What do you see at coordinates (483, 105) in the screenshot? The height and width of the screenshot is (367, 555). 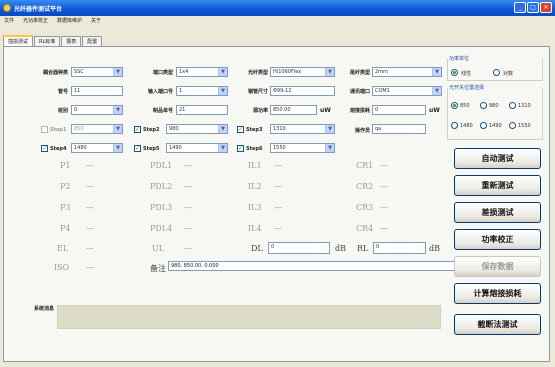 I see `wavelength-980-radio` at bounding box center [483, 105].